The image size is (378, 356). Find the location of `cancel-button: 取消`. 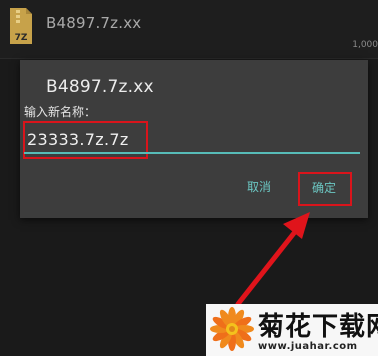

cancel-button: 取消 is located at coordinates (259, 186).